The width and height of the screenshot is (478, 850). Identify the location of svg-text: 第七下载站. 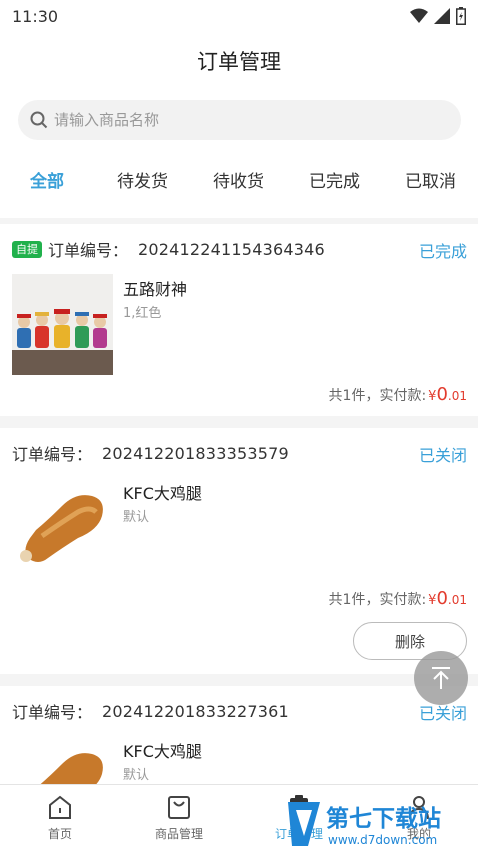
(383, 818).